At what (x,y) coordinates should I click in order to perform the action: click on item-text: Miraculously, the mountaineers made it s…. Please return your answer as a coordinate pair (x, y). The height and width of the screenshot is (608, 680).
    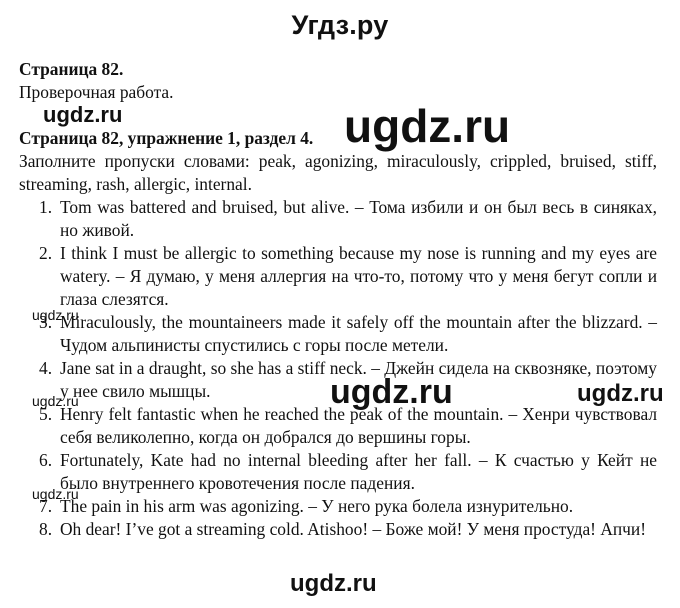
    Looking at the image, I should click on (358, 333).